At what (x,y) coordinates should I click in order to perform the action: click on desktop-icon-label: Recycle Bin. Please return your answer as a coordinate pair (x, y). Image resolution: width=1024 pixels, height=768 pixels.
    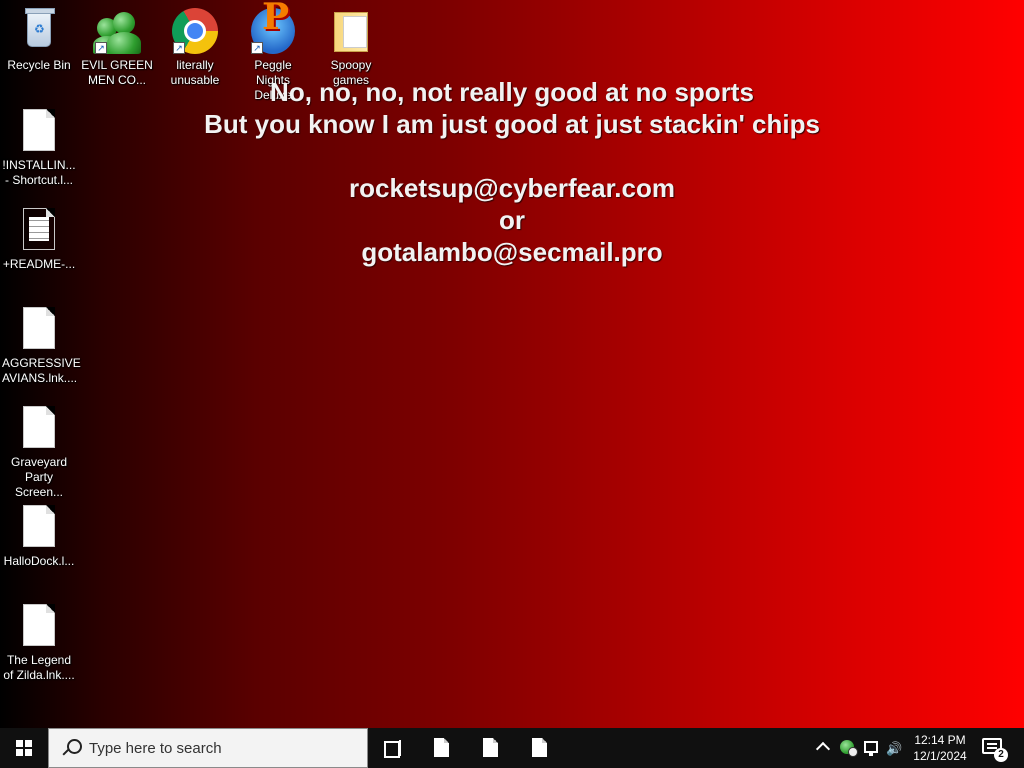
    Looking at the image, I should click on (39, 65).